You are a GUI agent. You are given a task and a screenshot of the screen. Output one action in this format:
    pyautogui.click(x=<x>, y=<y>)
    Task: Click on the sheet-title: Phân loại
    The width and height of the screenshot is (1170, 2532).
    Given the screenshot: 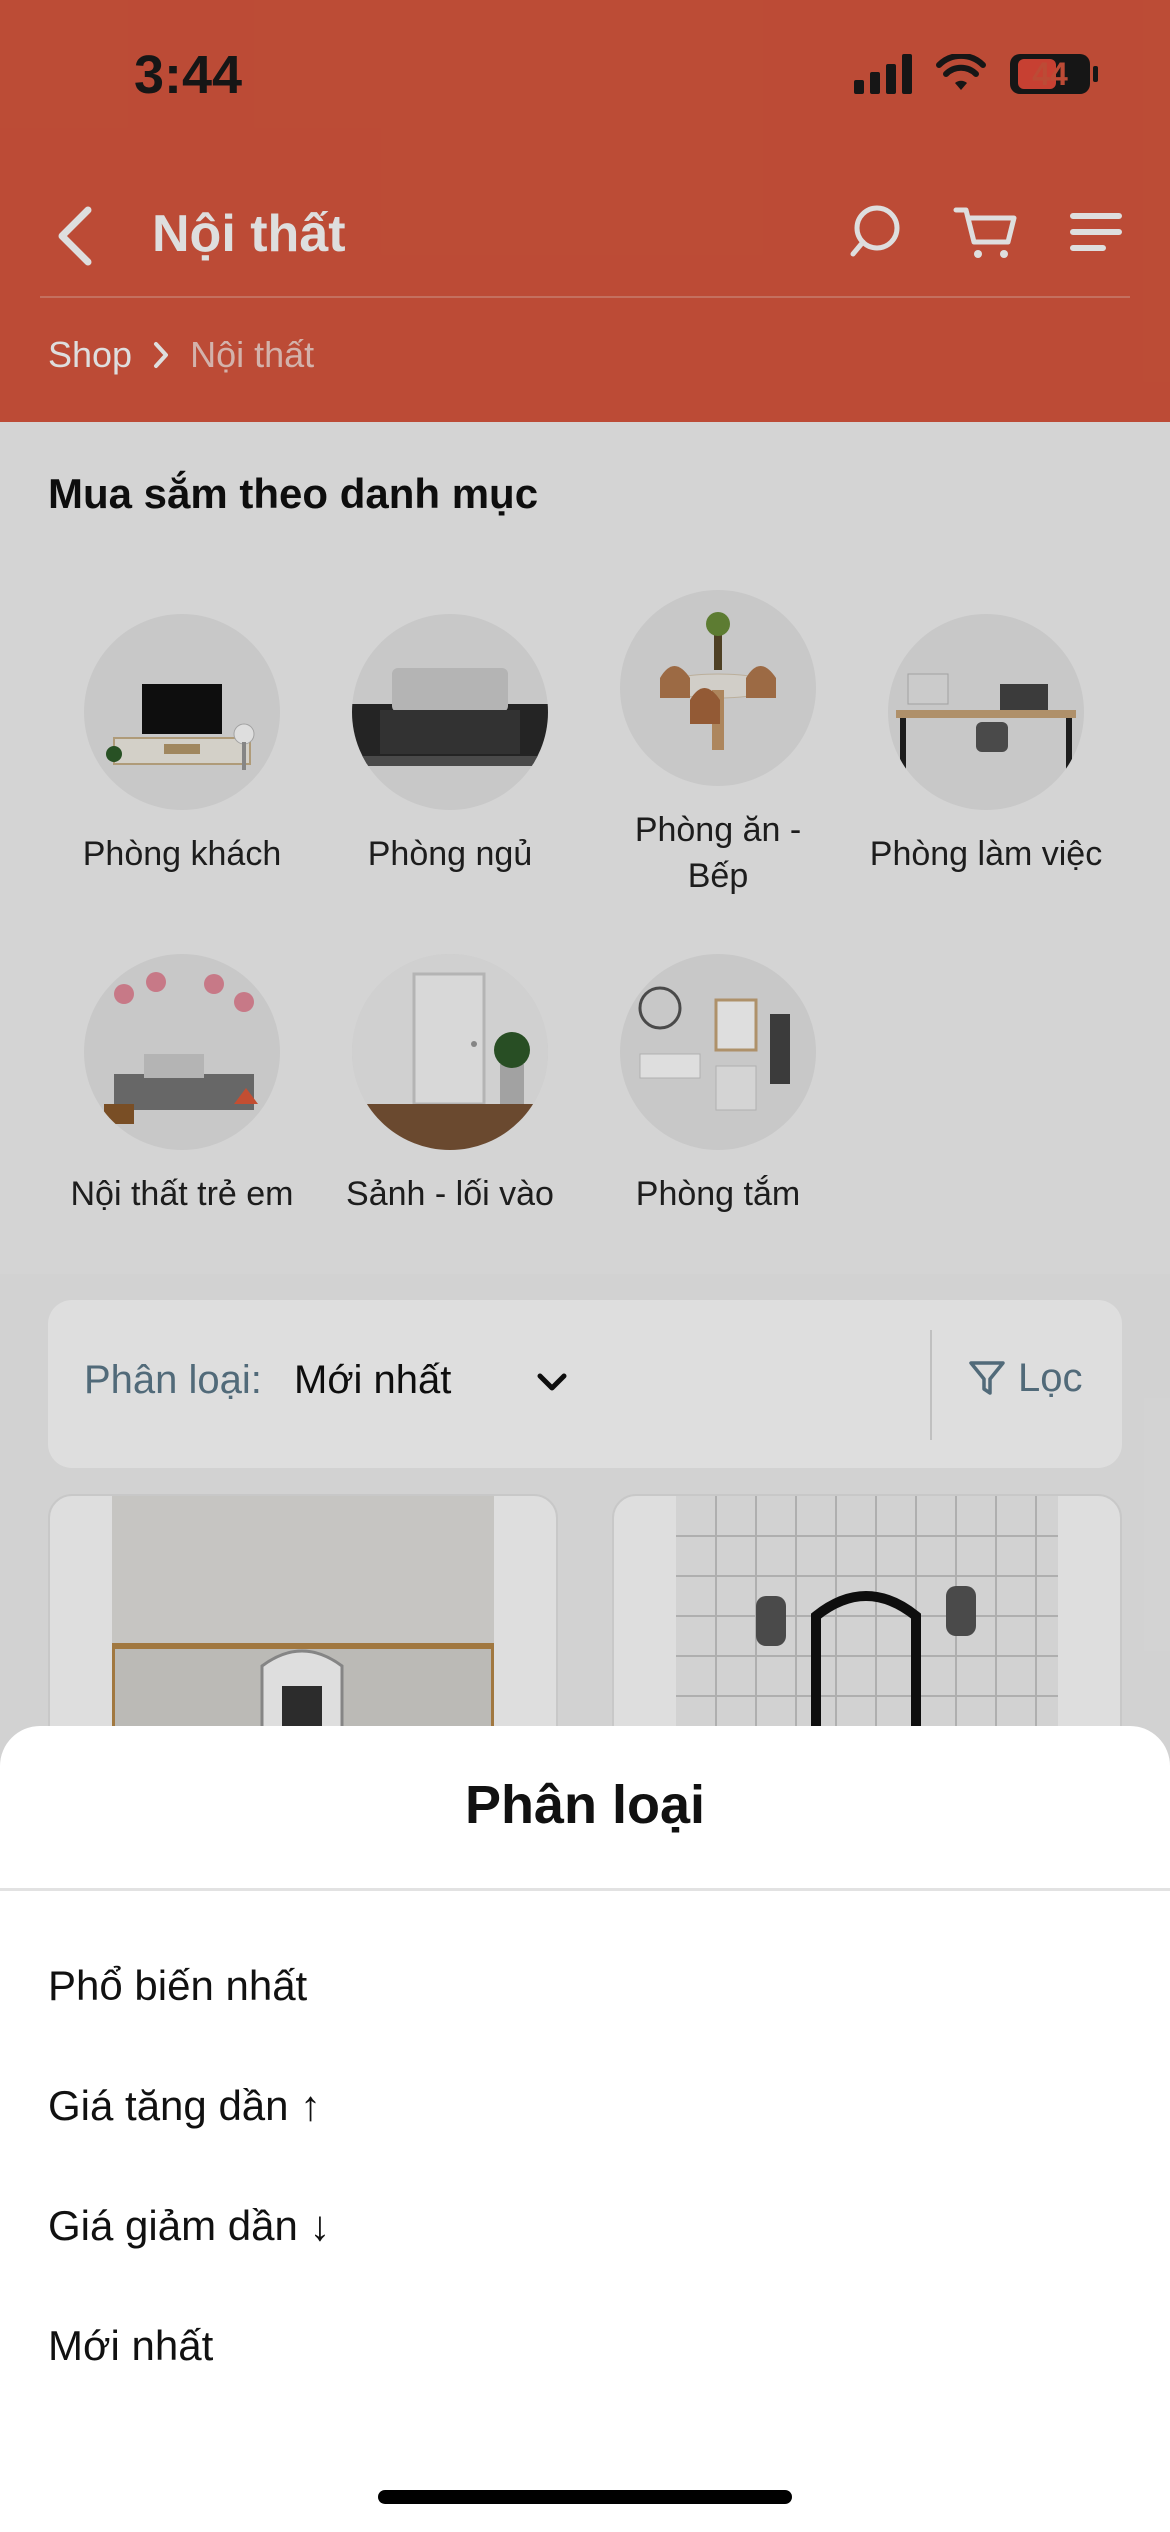 What is the action you would take?
    pyautogui.click(x=585, y=1805)
    